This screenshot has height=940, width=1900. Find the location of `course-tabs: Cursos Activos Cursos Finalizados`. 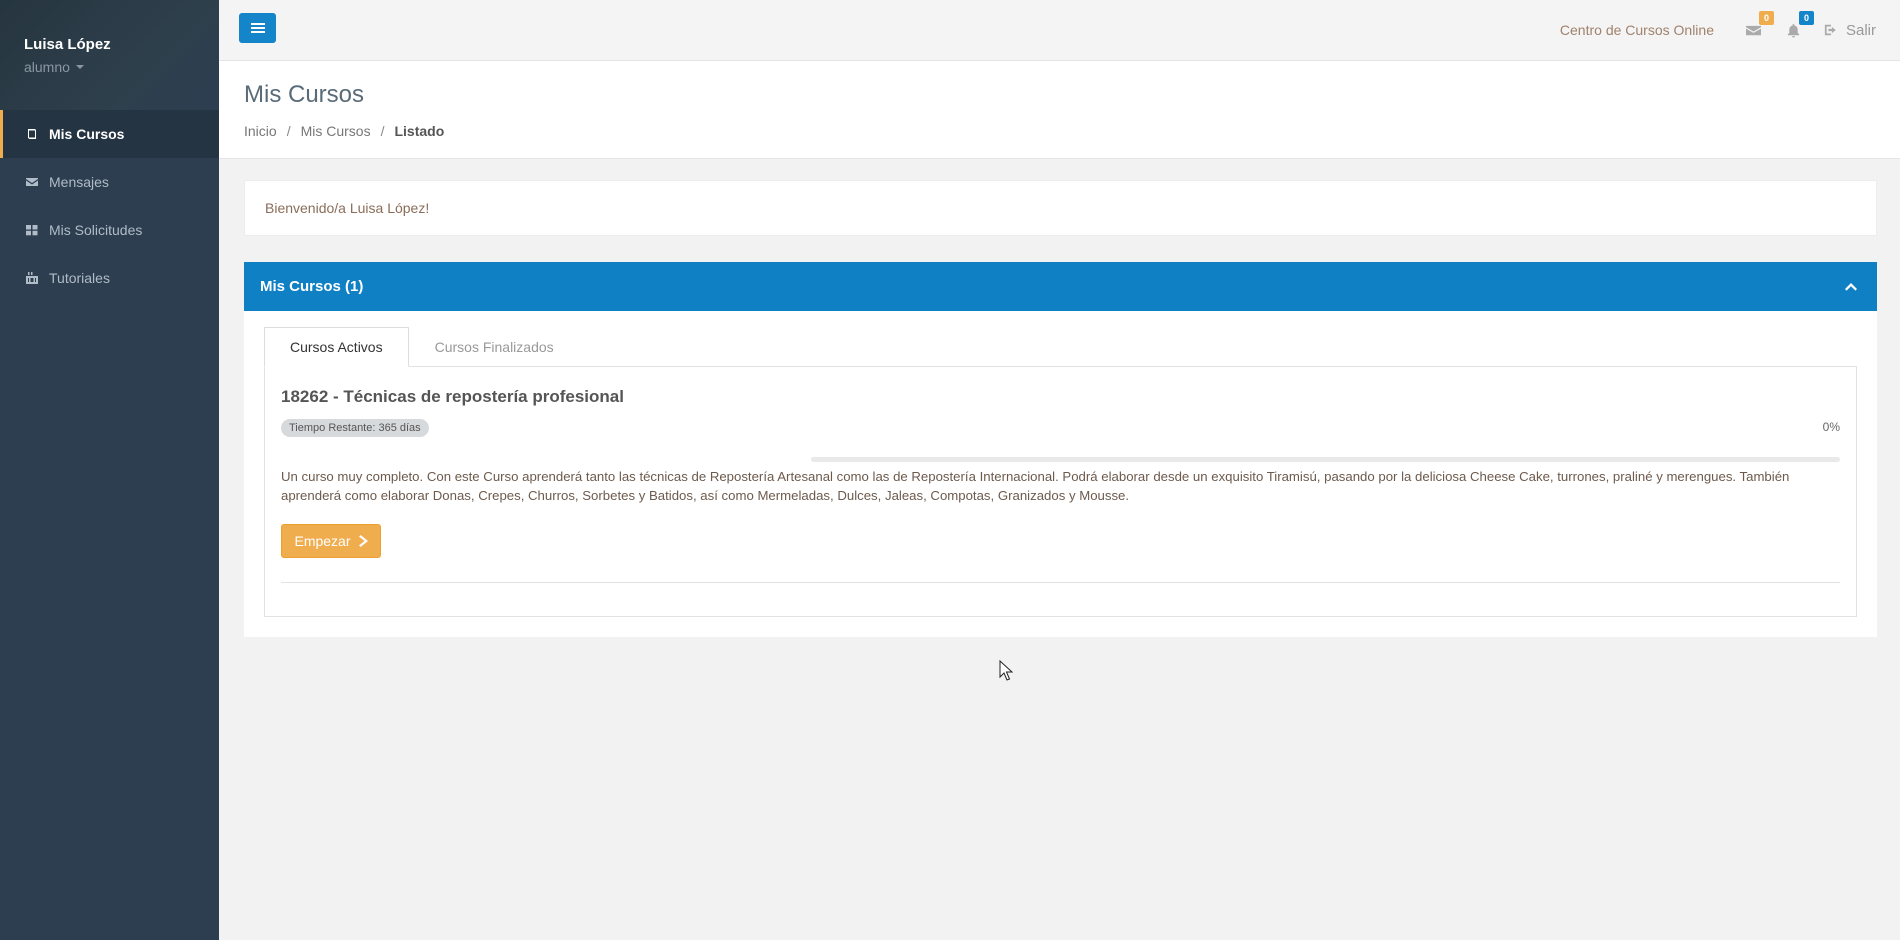

course-tabs: Cursos Activos Cursos Finalizados is located at coordinates (422, 347).